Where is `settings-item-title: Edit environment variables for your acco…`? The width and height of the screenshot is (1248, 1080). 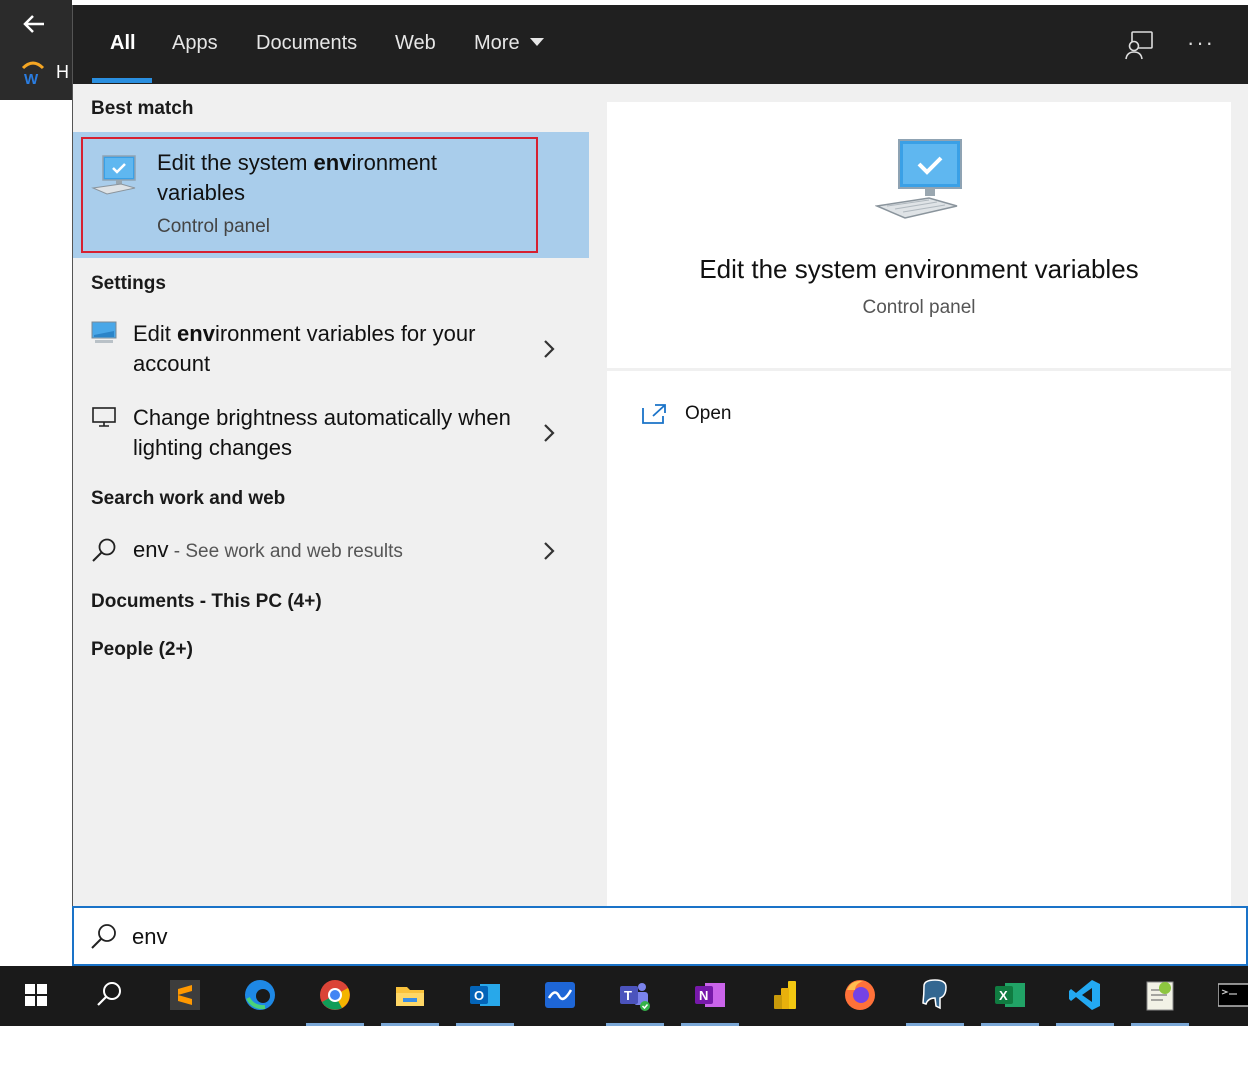 settings-item-title: Edit environment variables for your acco… is located at coordinates (323, 349).